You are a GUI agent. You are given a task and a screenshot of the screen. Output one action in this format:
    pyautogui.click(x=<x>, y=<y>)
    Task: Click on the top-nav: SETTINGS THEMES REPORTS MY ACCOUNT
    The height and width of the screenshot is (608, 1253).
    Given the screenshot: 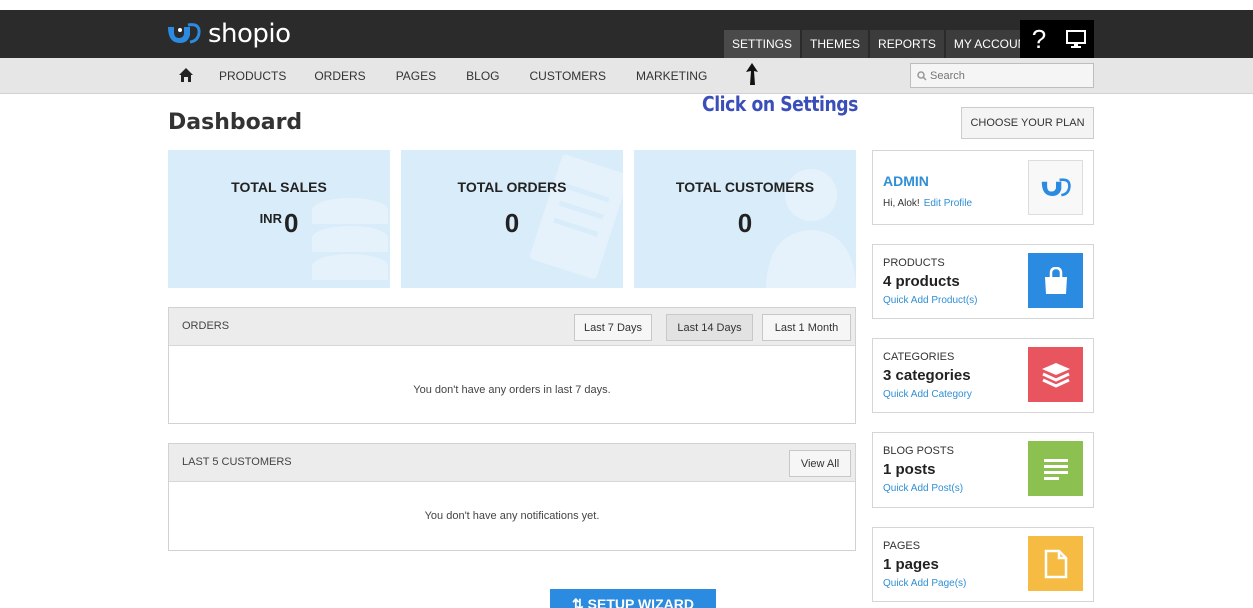 What is the action you would take?
    pyautogui.click(x=884, y=44)
    